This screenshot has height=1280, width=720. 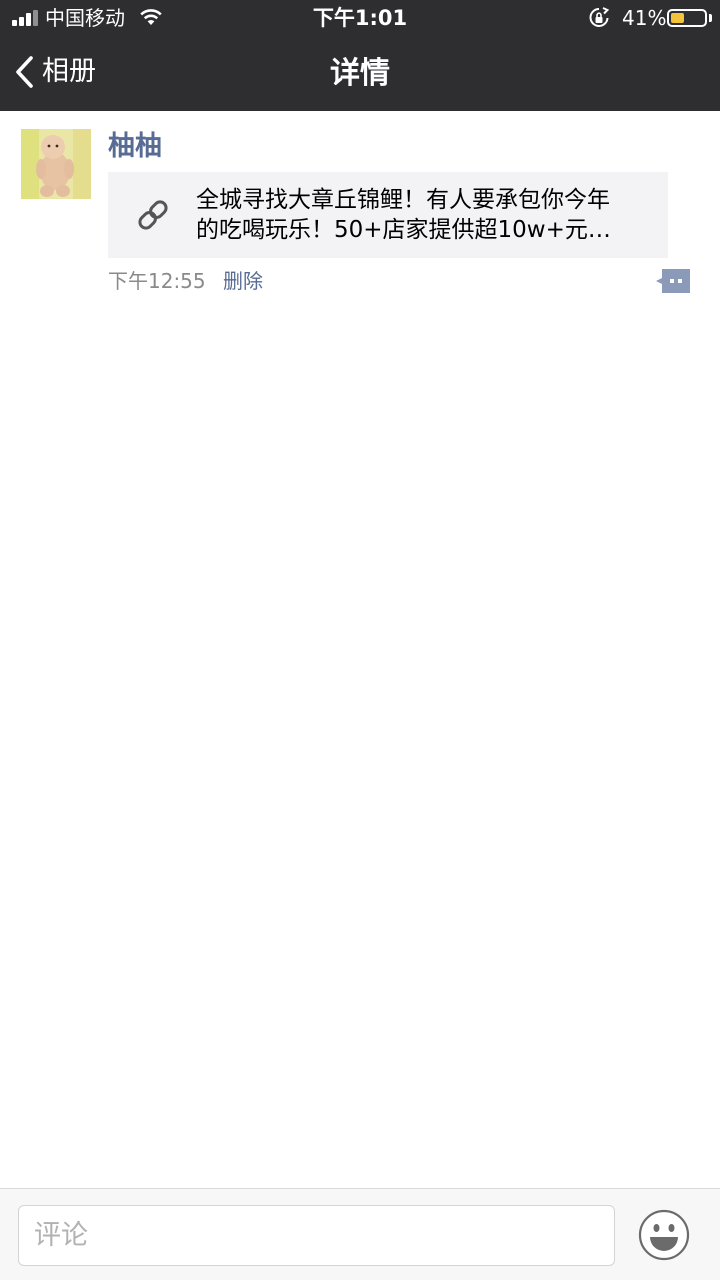 I want to click on battery-percent: 41%, so click(x=644, y=18).